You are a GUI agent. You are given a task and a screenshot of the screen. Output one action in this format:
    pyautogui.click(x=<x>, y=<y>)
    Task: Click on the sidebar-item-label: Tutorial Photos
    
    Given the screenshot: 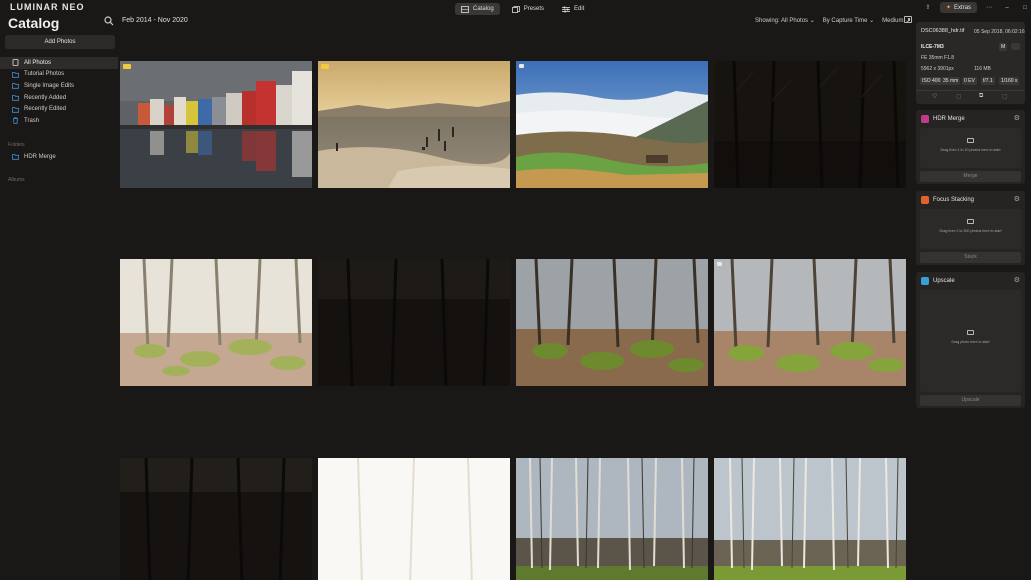 What is the action you would take?
    pyautogui.click(x=44, y=74)
    